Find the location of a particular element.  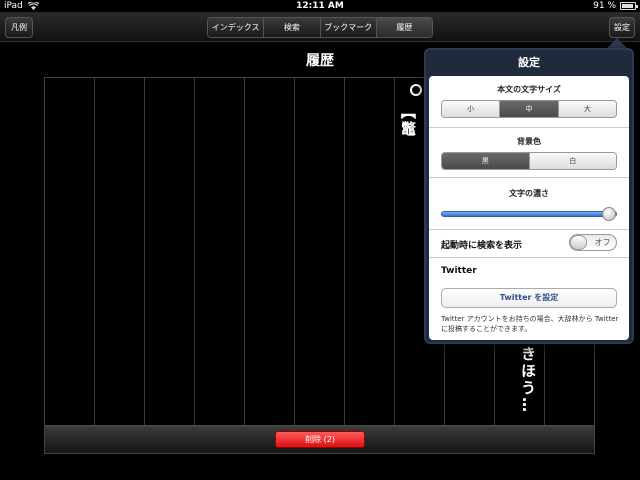

switch-knob is located at coordinates (578, 242).